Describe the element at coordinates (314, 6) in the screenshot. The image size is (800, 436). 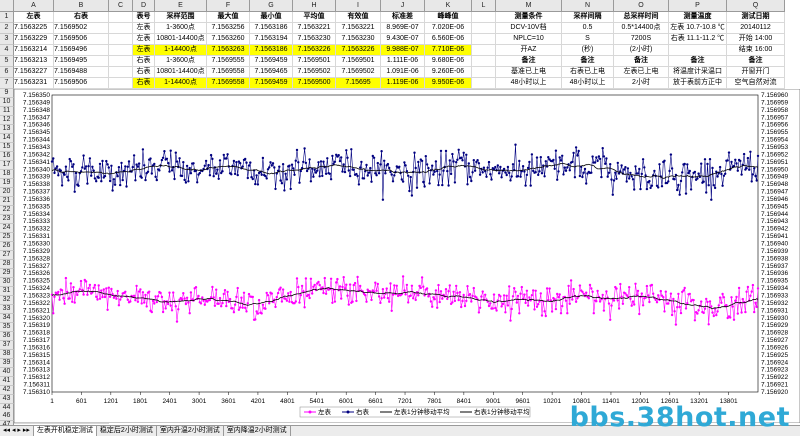
I see `column-header-h: H` at that location.